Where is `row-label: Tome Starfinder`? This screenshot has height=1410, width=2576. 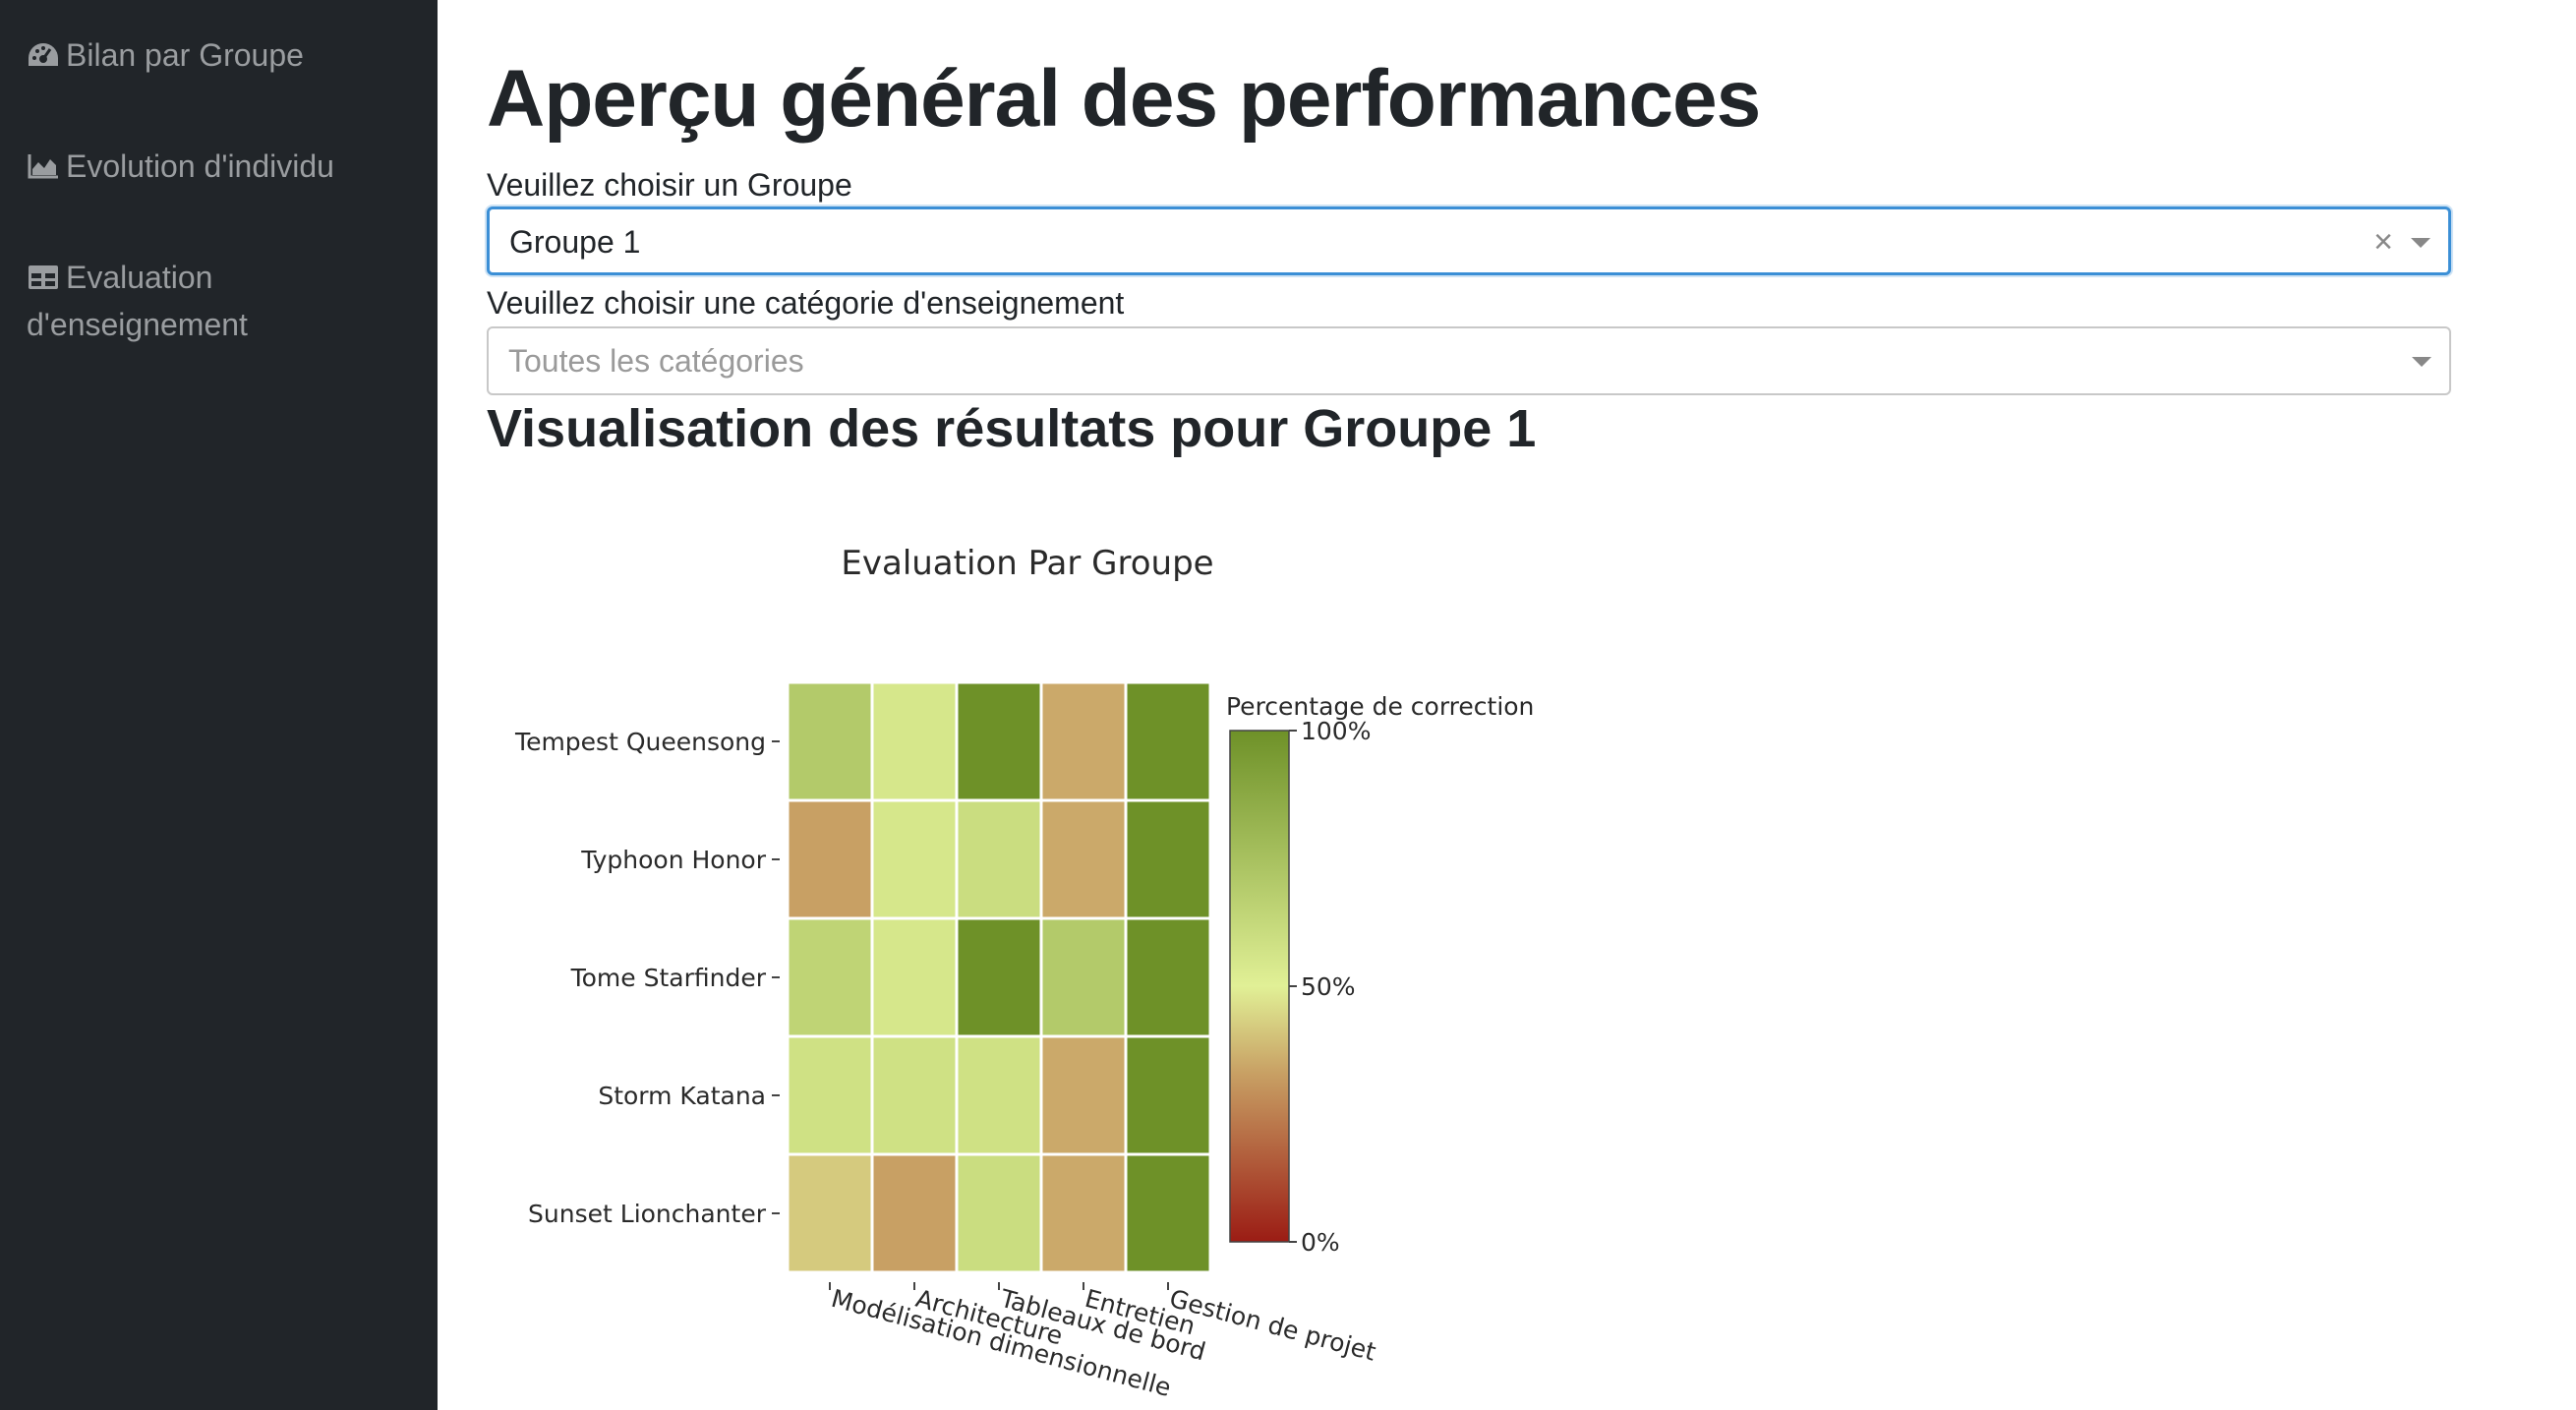 row-label: Tome Starfinder is located at coordinates (668, 978).